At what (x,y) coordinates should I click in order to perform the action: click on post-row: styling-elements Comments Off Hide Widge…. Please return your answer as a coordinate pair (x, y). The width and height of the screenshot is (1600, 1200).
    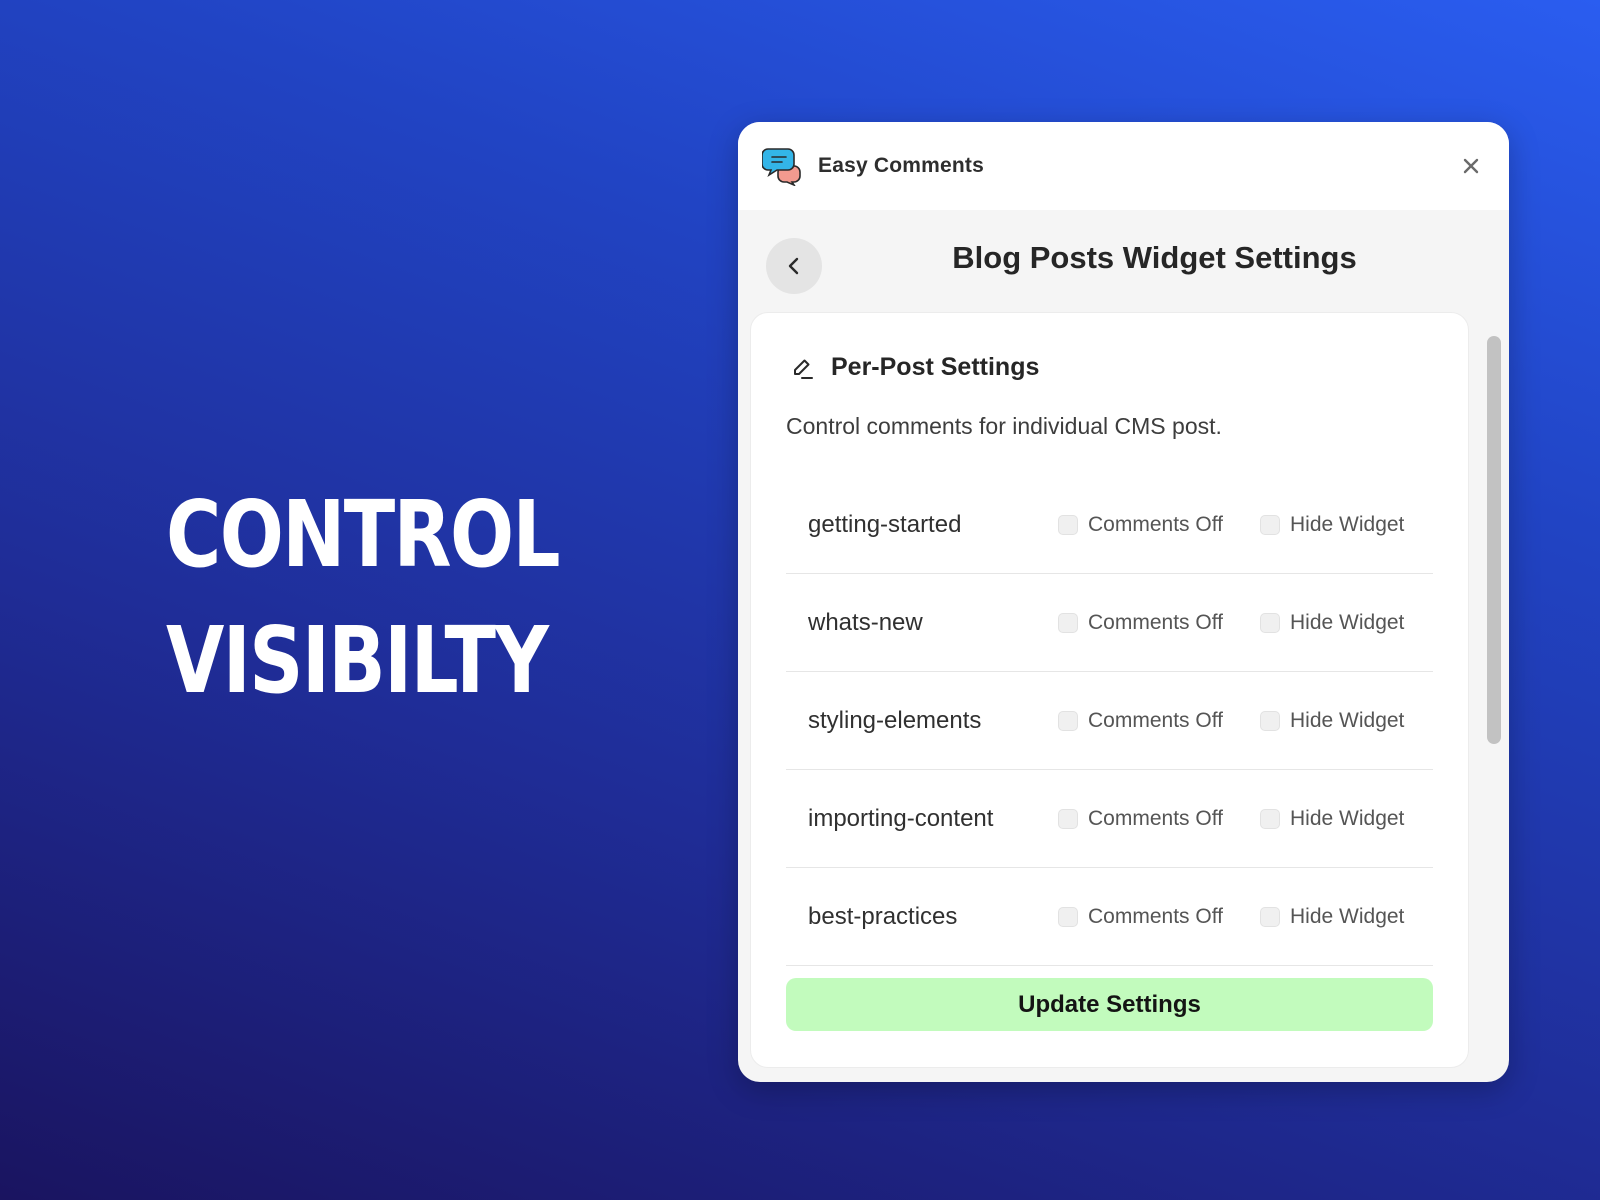
    Looking at the image, I should click on (1109, 721).